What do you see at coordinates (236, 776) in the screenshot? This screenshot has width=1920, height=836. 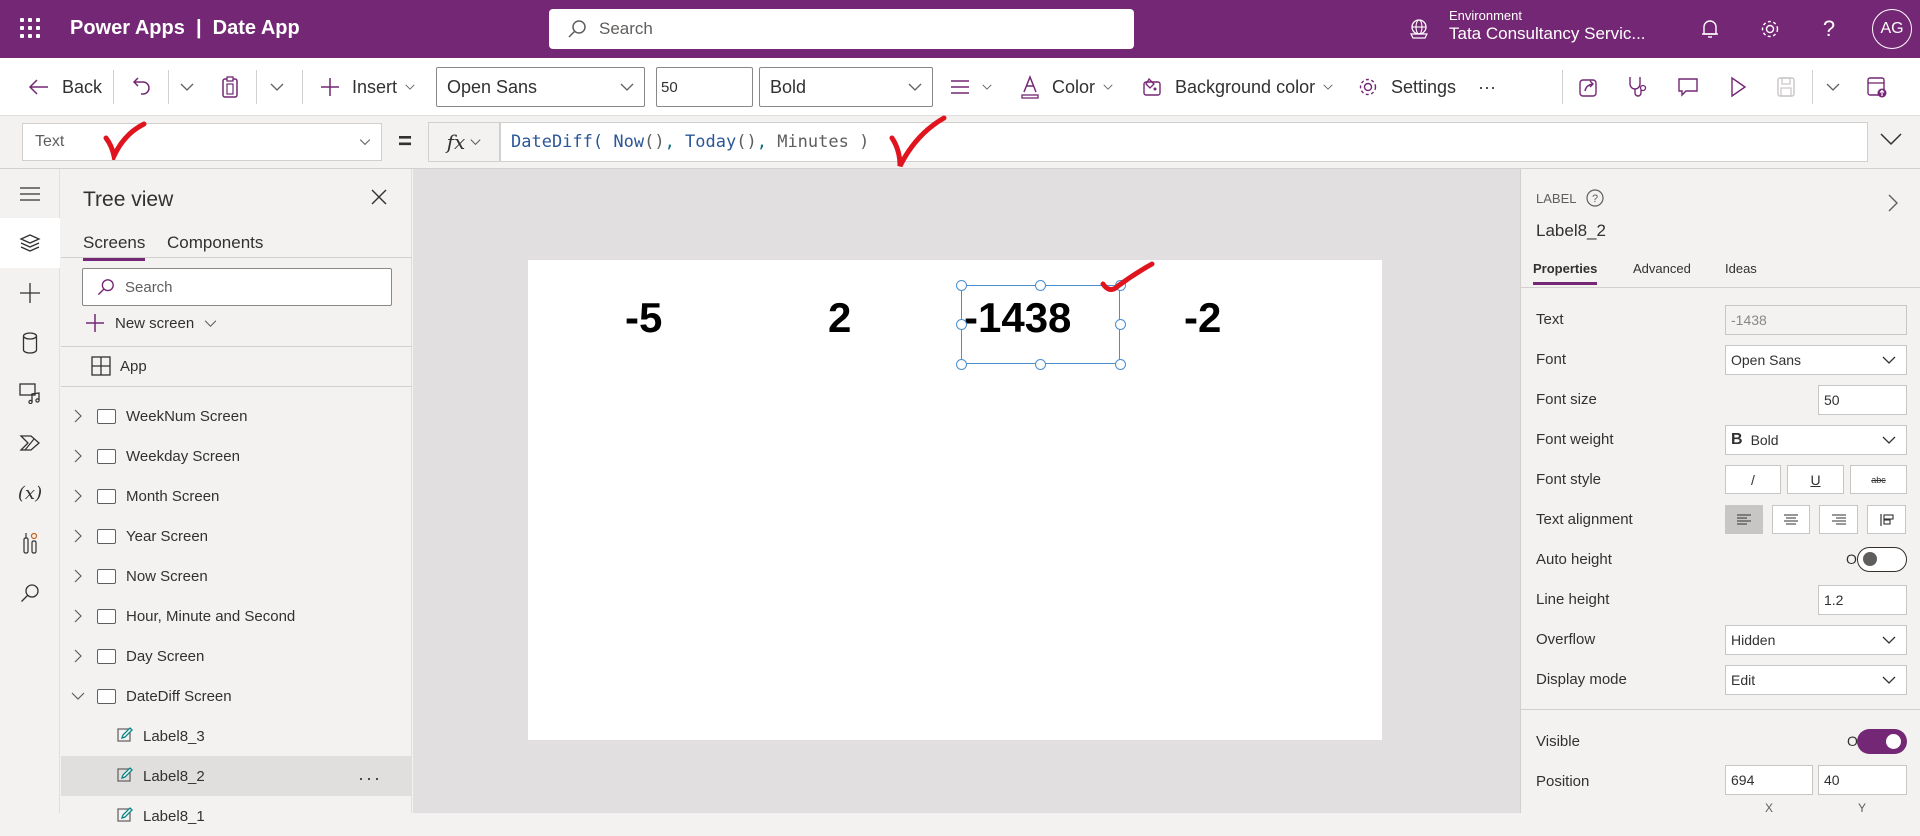 I see `tree-item-control: Label8_2 ···` at bounding box center [236, 776].